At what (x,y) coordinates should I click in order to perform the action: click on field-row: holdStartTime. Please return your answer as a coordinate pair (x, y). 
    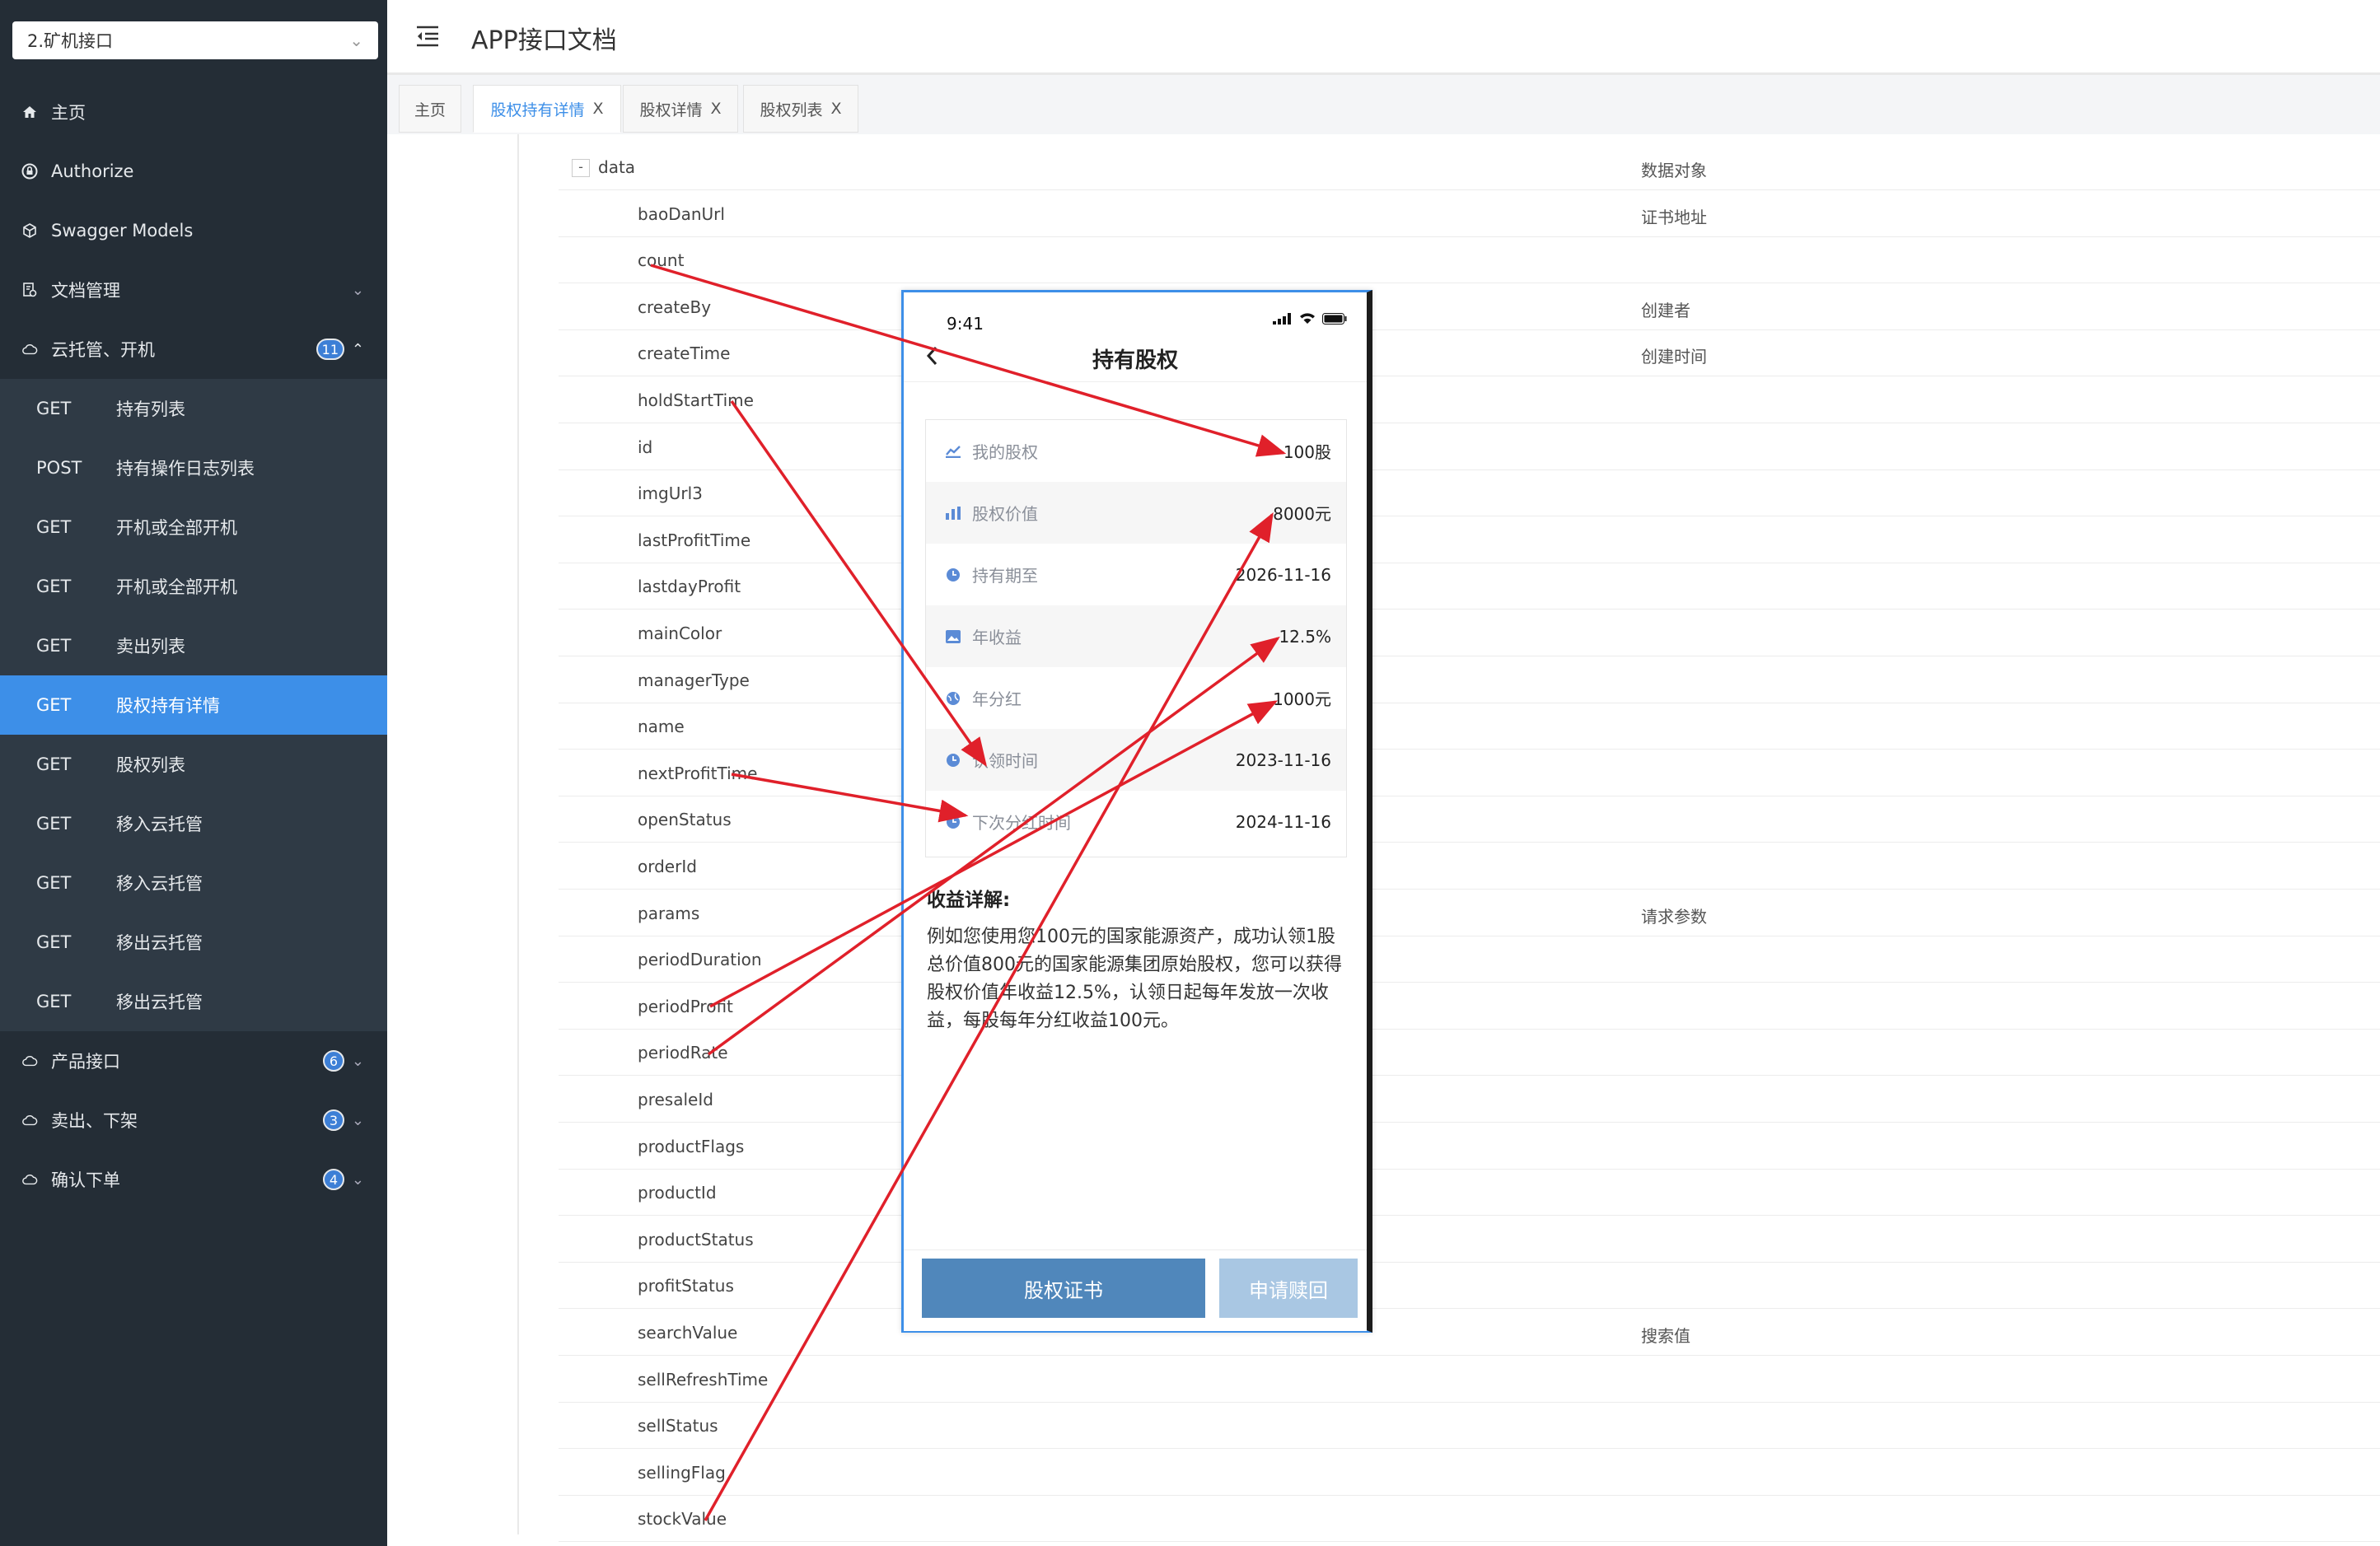
    Looking at the image, I should click on (1469, 400).